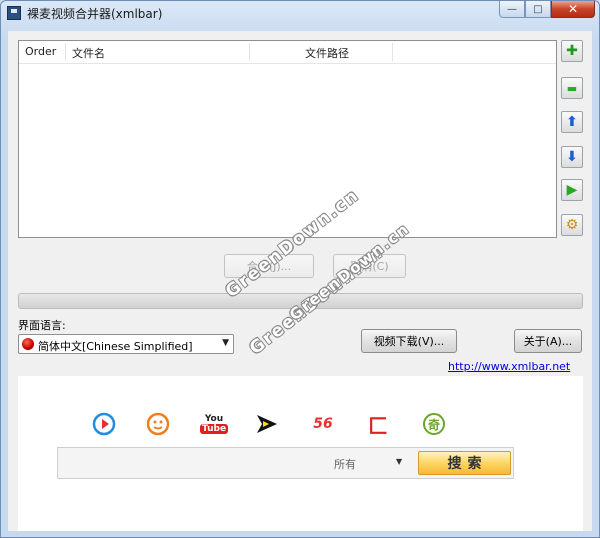 This screenshot has height=538, width=600. I want to click on language-select-value: 简体中文[Chinese Simplified], so click(115, 346).